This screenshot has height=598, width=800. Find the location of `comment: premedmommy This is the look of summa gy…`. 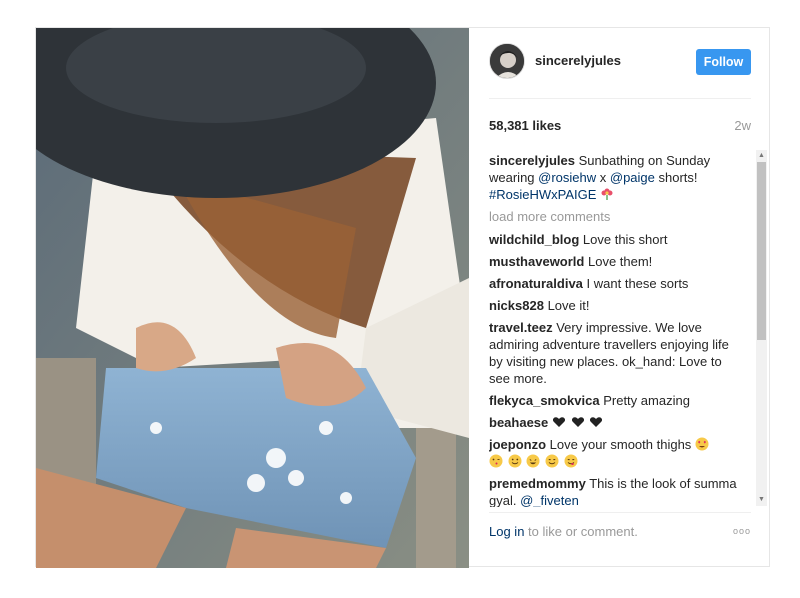

comment: premedmommy This is the look of summa gy… is located at coordinates (615, 491).